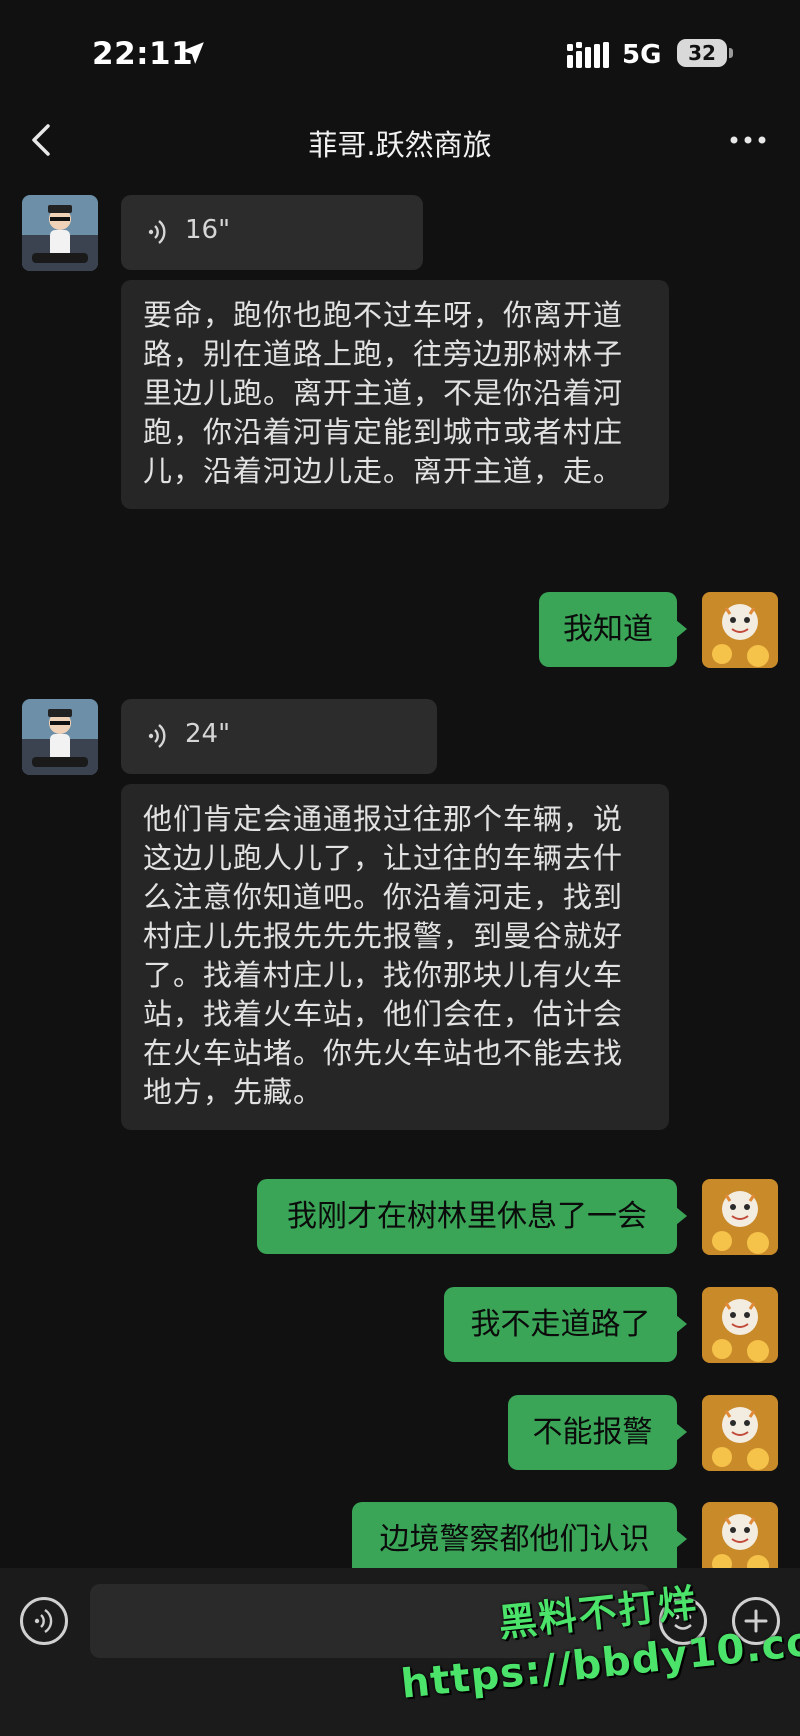 The height and width of the screenshot is (1736, 800). I want to click on voice-input-button, so click(44, 1621).